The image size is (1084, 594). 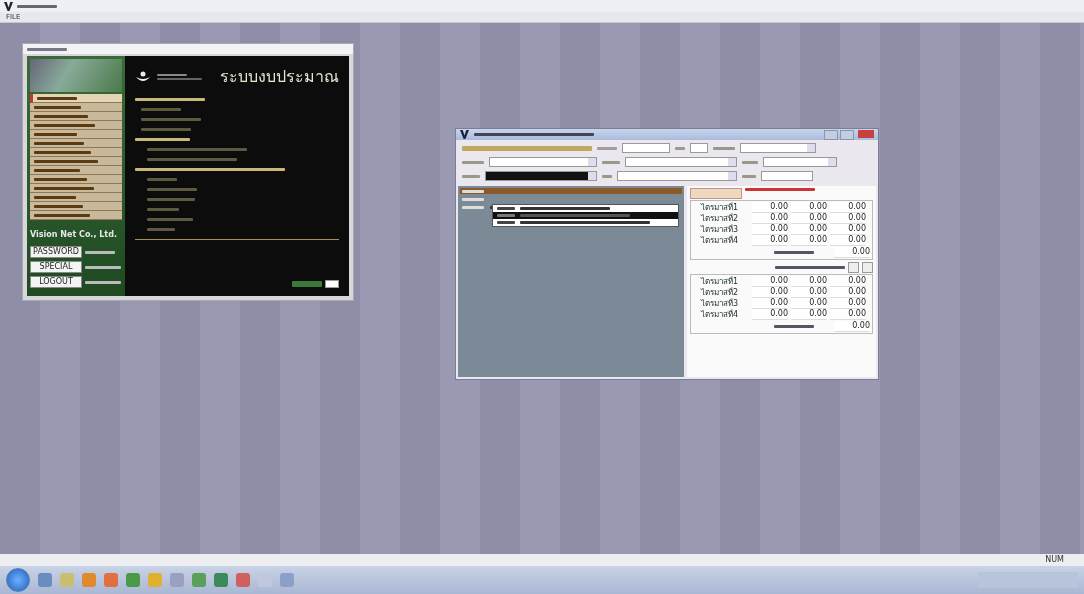 I want to click on maximize-button, so click(x=847, y=134).